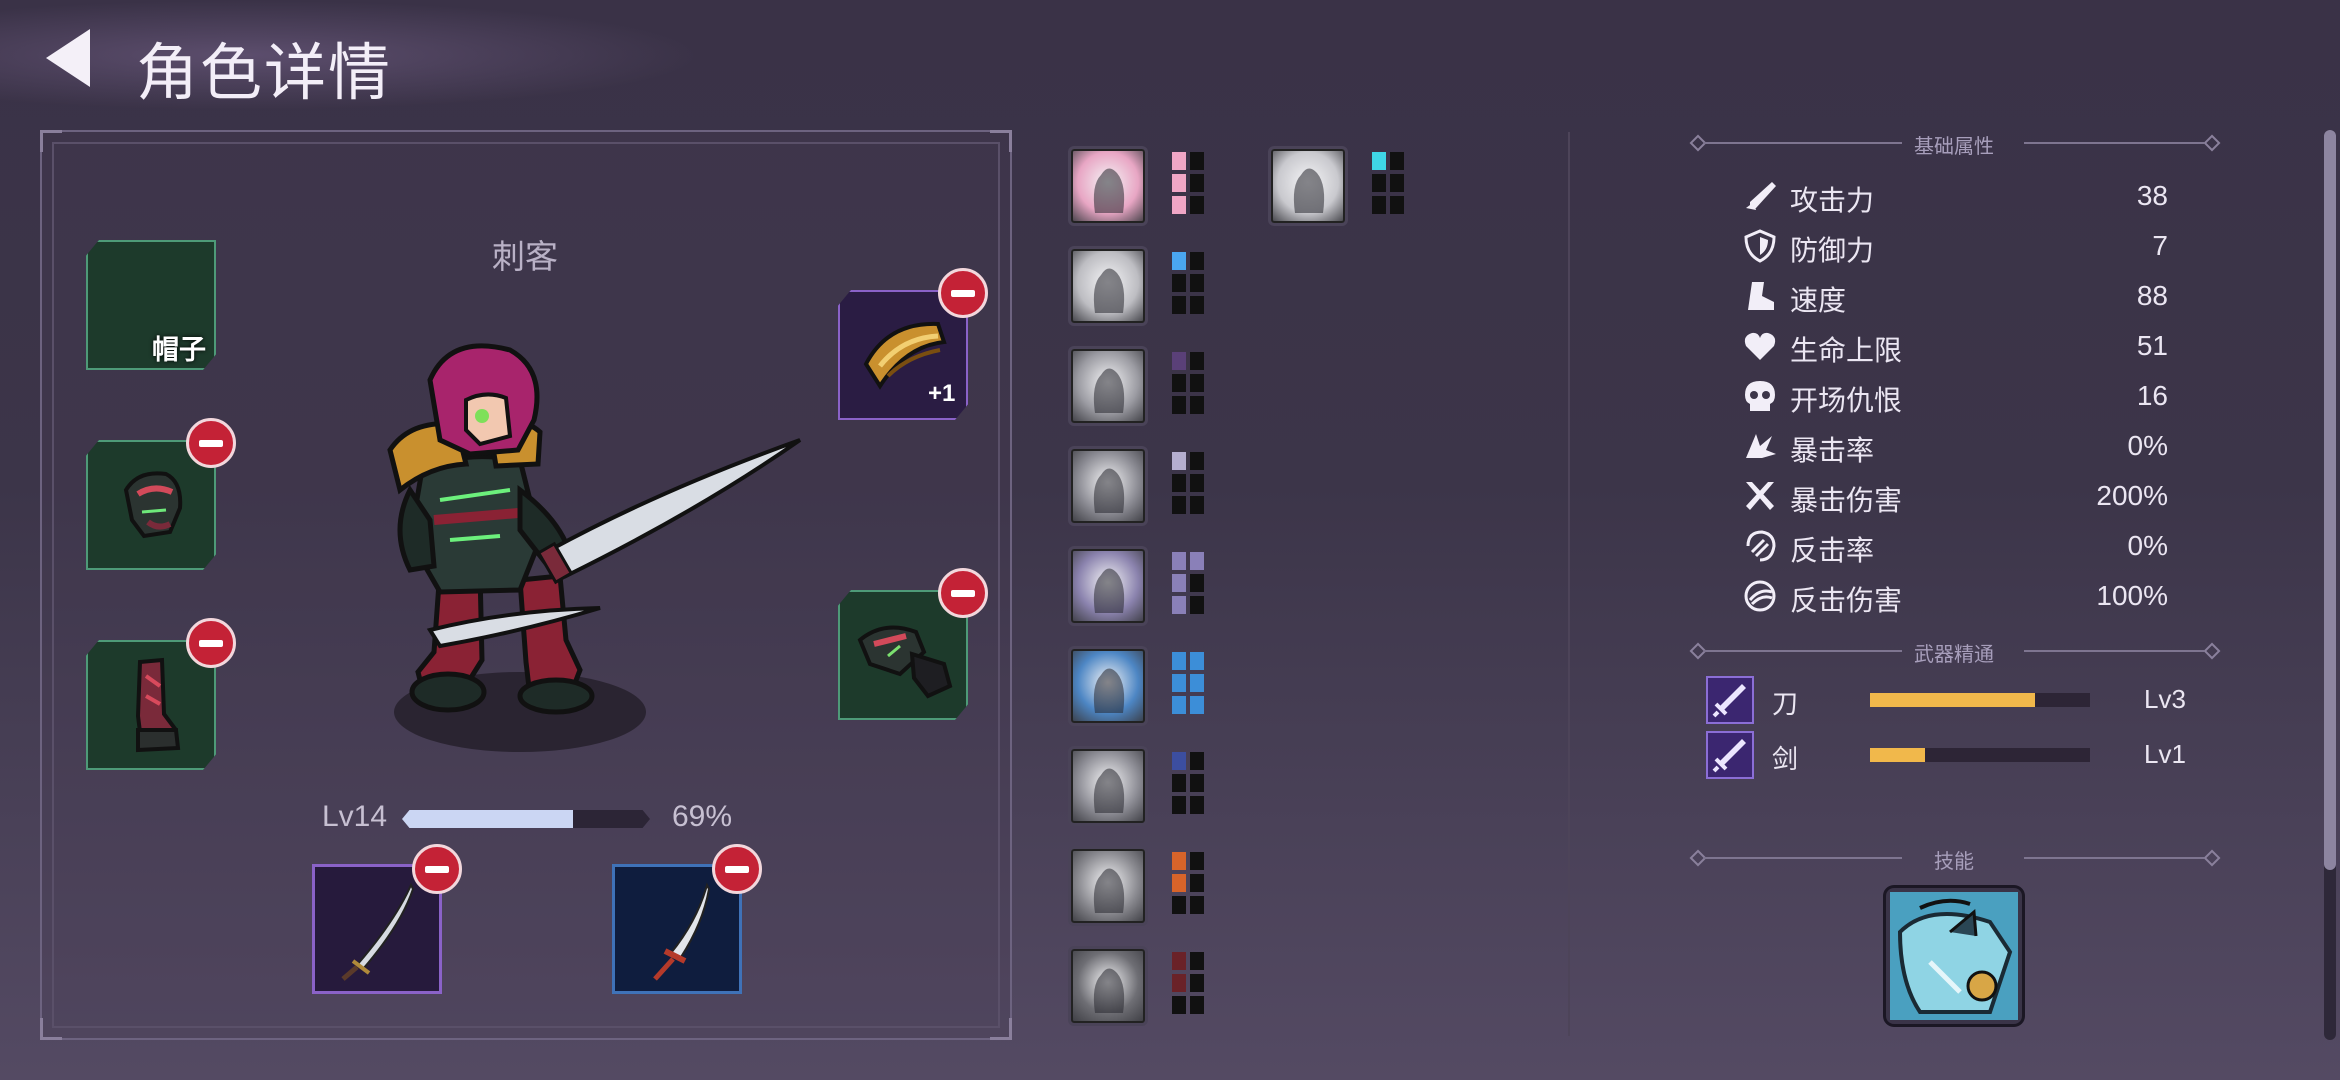 This screenshot has width=2340, height=1080. Describe the element at coordinates (1108, 186) in the screenshot. I see `trait-kick-icon` at that location.